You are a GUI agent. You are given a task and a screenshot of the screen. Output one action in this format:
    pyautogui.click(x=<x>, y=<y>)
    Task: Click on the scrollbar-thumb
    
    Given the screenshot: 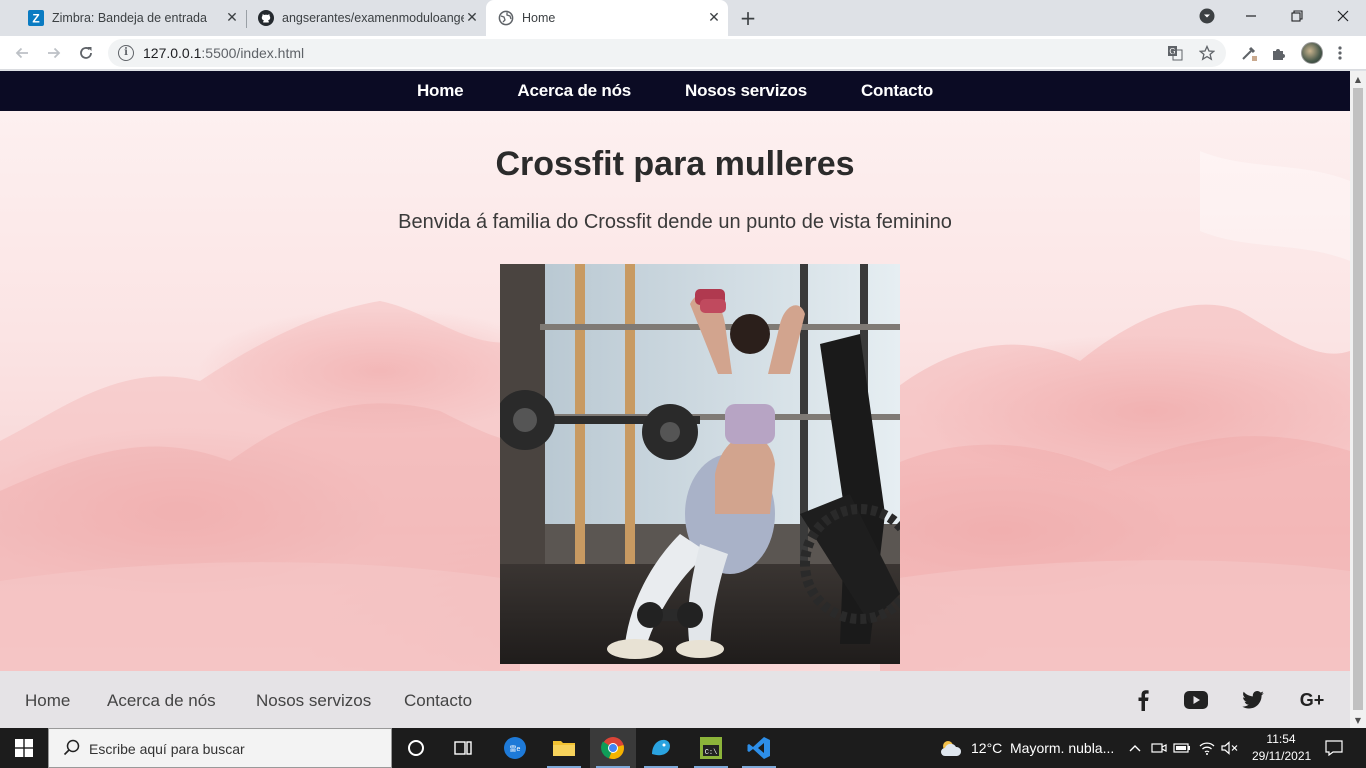 What is the action you would take?
    pyautogui.click(x=1358, y=399)
    